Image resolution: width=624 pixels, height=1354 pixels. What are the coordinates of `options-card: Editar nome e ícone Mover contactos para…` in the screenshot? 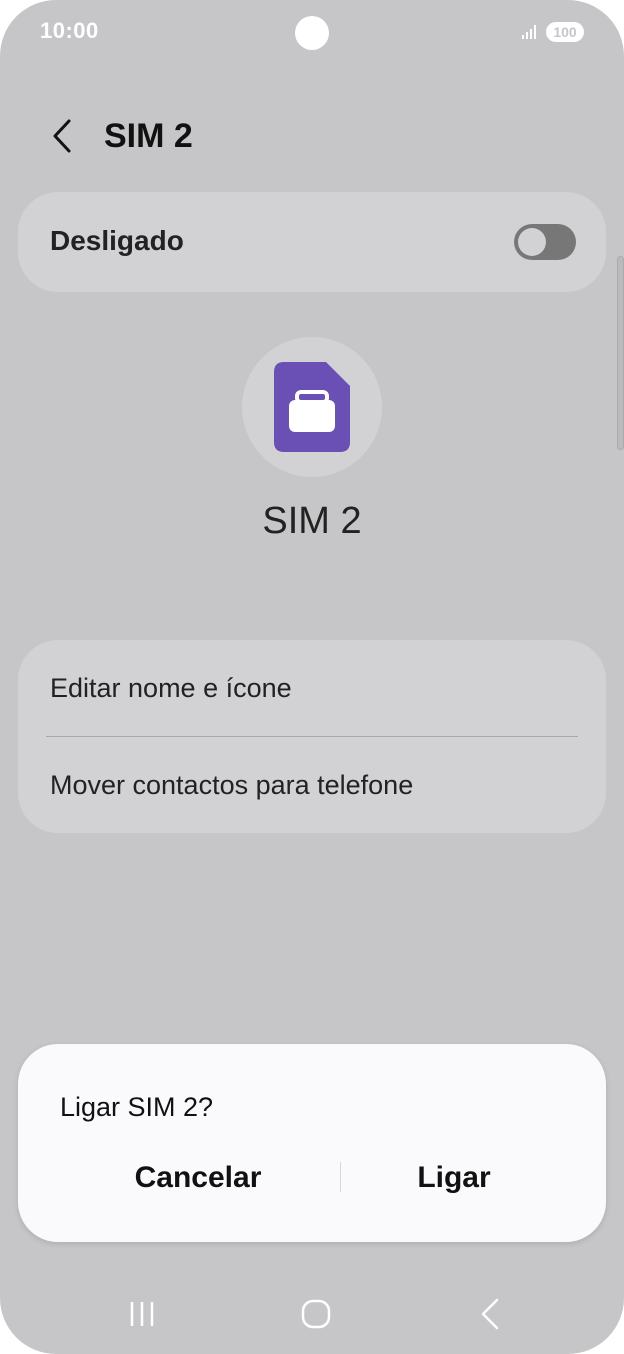 It's located at (312, 736).